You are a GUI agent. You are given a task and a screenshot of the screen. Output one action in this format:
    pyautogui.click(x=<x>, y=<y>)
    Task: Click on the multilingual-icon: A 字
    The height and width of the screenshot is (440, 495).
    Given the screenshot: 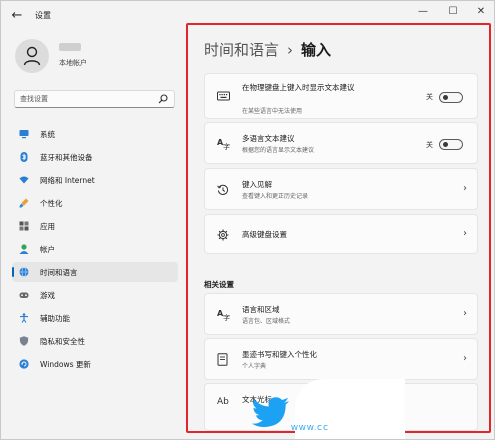 What is the action you would take?
    pyautogui.click(x=223, y=144)
    